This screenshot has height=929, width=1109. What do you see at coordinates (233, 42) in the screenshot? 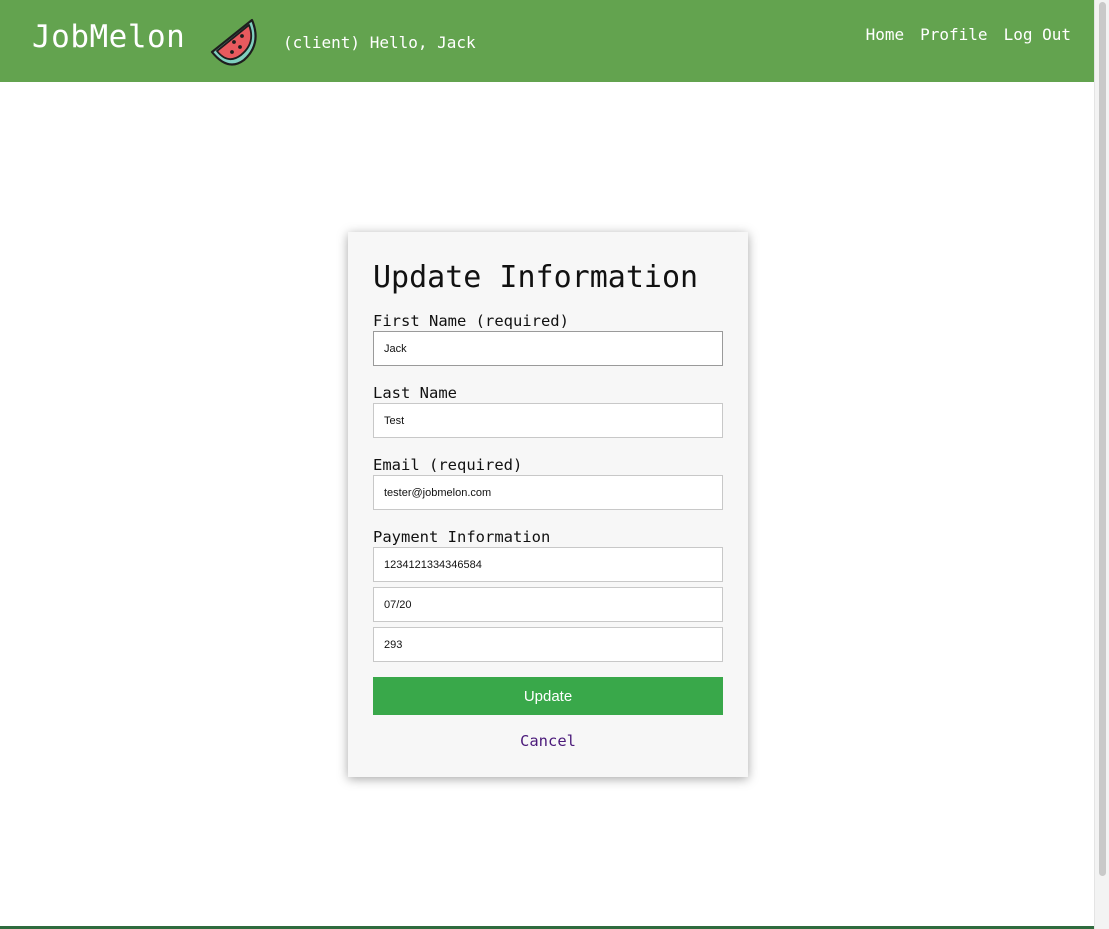
I see `watermelon-icon` at bounding box center [233, 42].